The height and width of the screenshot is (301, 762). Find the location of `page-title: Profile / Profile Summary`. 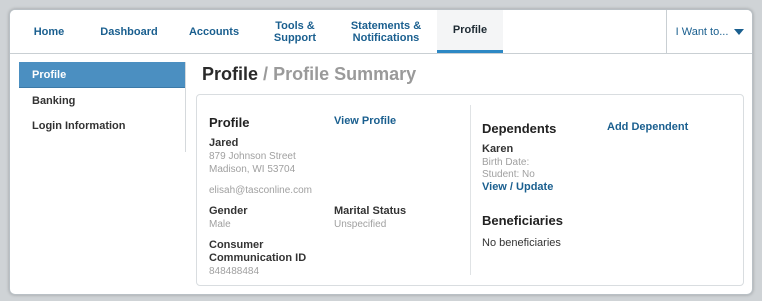

page-title: Profile / Profile Summary is located at coordinates (309, 74).